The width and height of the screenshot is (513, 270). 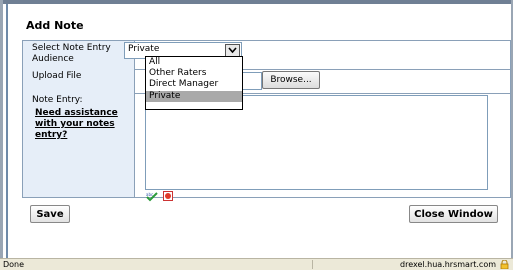 I want to click on option-private: Private, so click(x=194, y=96).